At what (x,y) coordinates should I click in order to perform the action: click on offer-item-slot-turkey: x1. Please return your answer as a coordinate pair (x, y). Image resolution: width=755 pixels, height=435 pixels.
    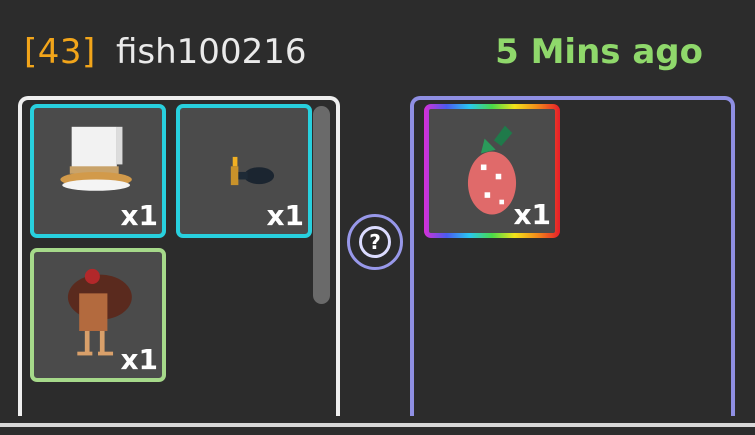
    Looking at the image, I should click on (98, 315).